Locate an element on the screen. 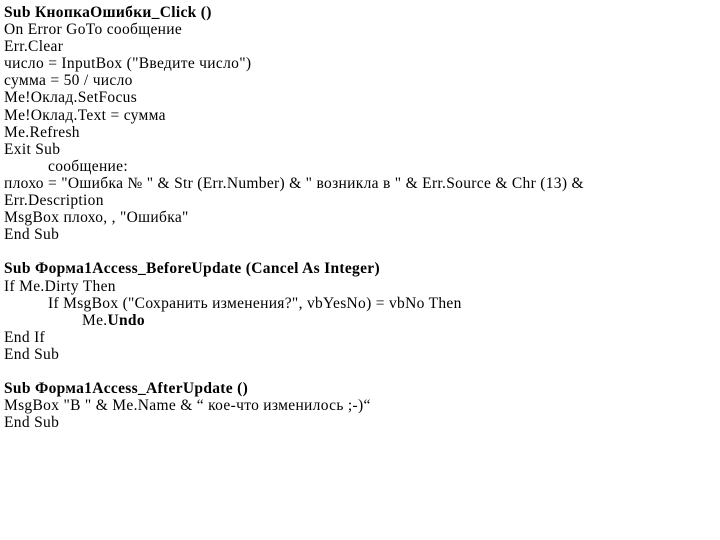  code-line: Me.Refresh is located at coordinates (42, 132).